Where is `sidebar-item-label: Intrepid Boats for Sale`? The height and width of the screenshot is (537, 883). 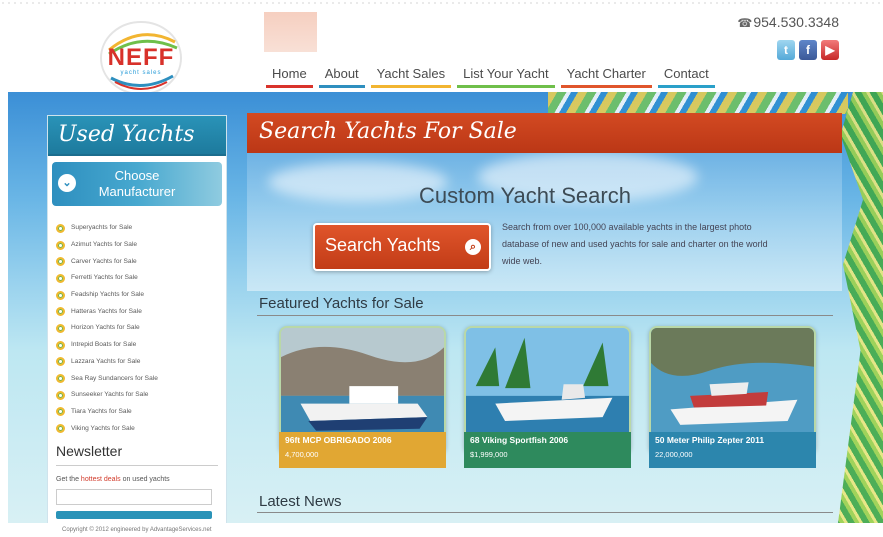
sidebar-item-label: Intrepid Boats for Sale is located at coordinates (104, 345).